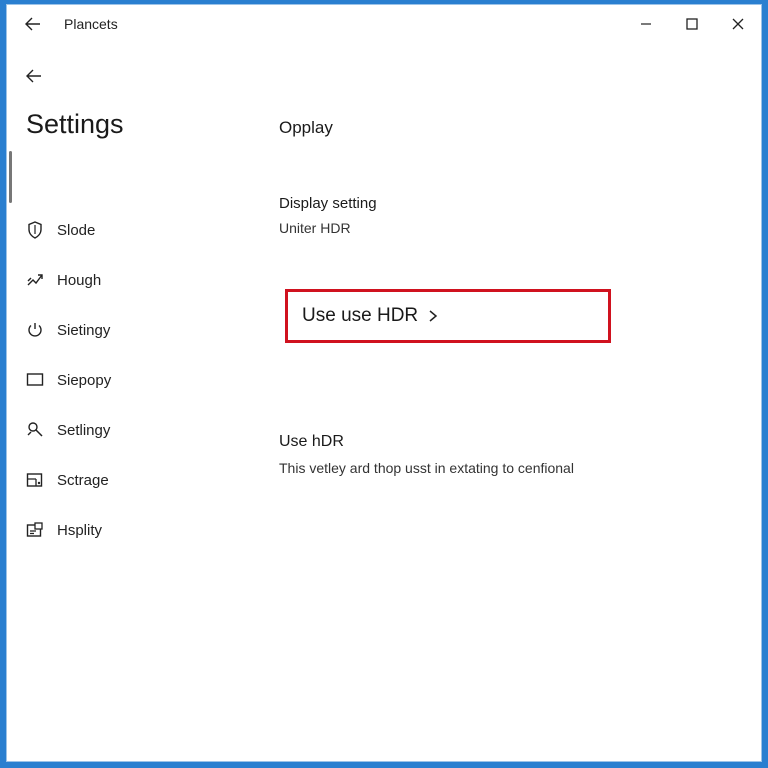 The image size is (768, 768). I want to click on titlebar-back-button, so click(33, 24).